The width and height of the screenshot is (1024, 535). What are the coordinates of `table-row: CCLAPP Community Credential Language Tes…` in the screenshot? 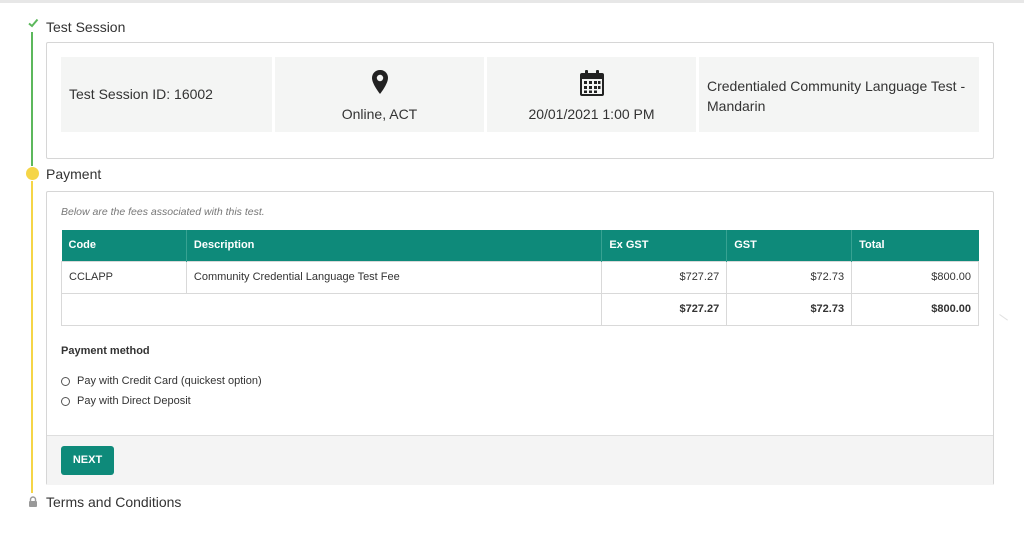 It's located at (520, 277).